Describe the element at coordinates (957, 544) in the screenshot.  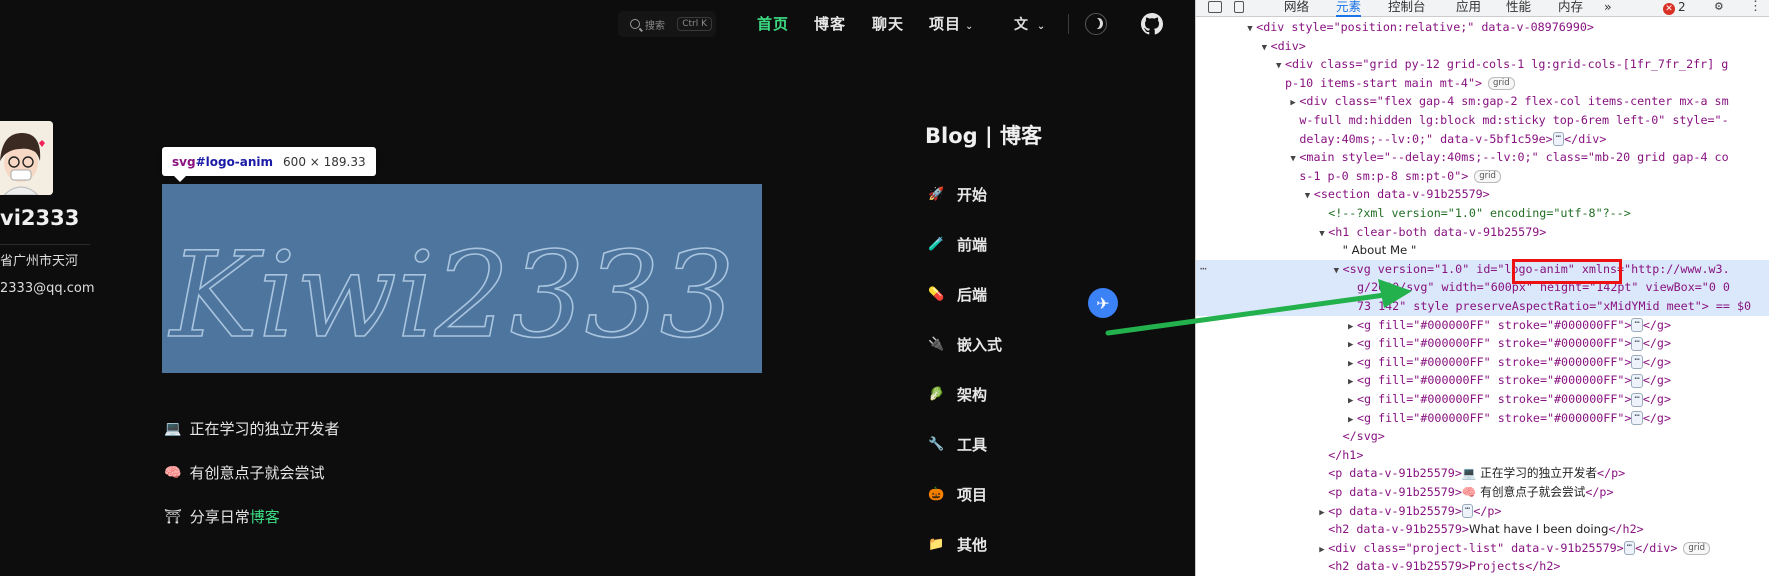
I see `blog-sidebar-item: 📁 其他` at that location.